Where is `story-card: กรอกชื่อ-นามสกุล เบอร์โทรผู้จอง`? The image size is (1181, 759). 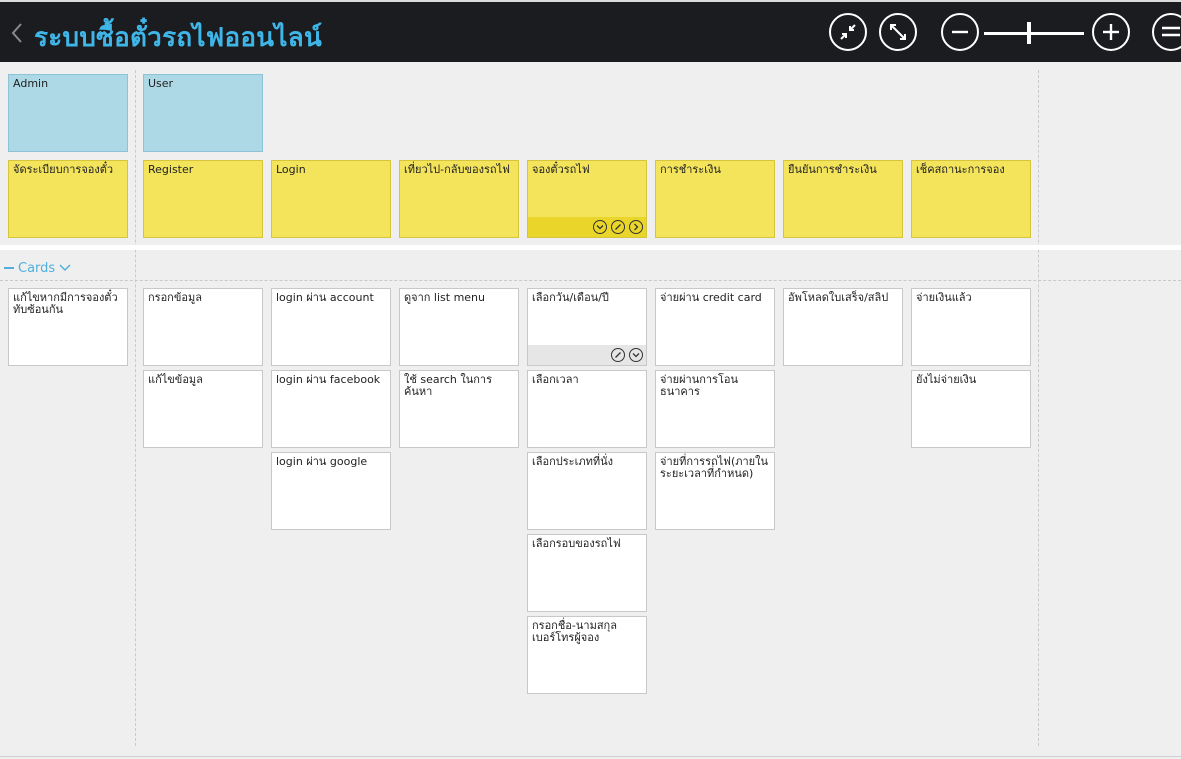 story-card: กรอกชื่อ-นามสกุล เบอร์โทรผู้จอง is located at coordinates (587, 655).